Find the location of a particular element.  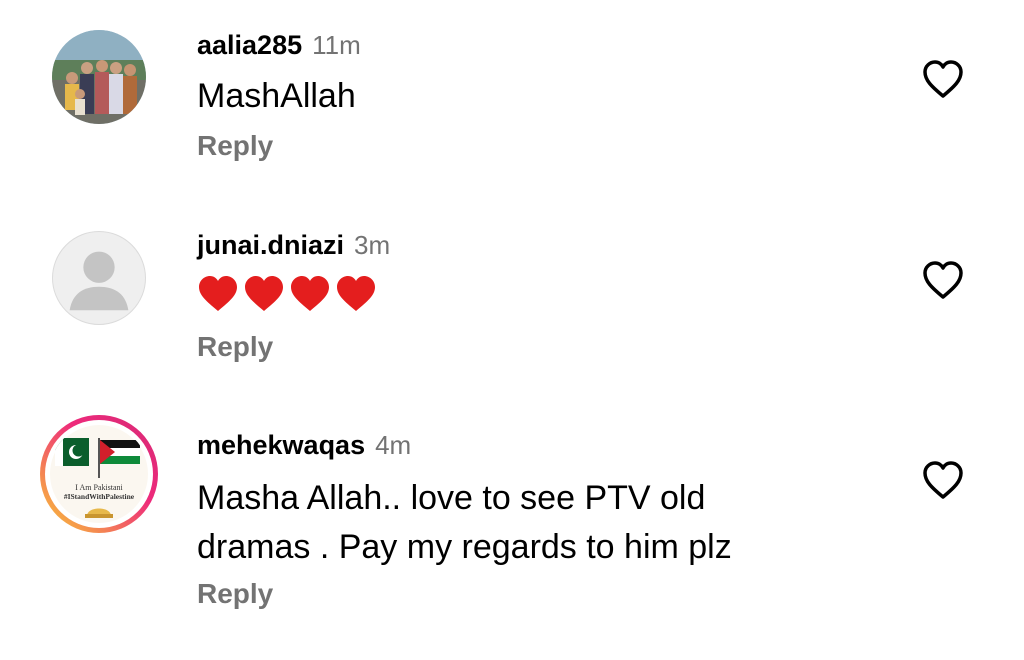

username: junai.dniazi is located at coordinates (270, 245).